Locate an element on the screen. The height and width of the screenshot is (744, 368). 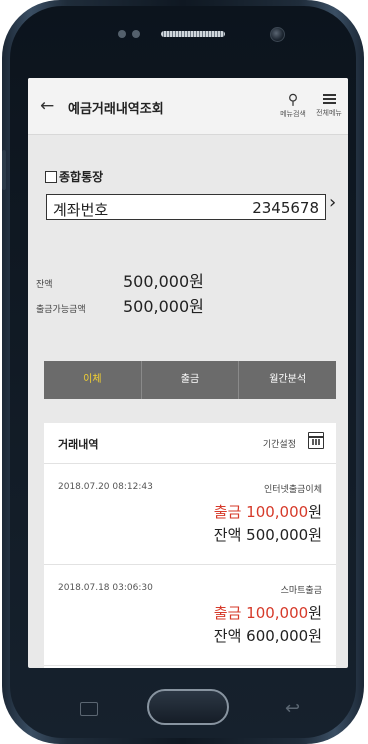
balance-row: 잔액 500,000원 is located at coordinates (120, 280).